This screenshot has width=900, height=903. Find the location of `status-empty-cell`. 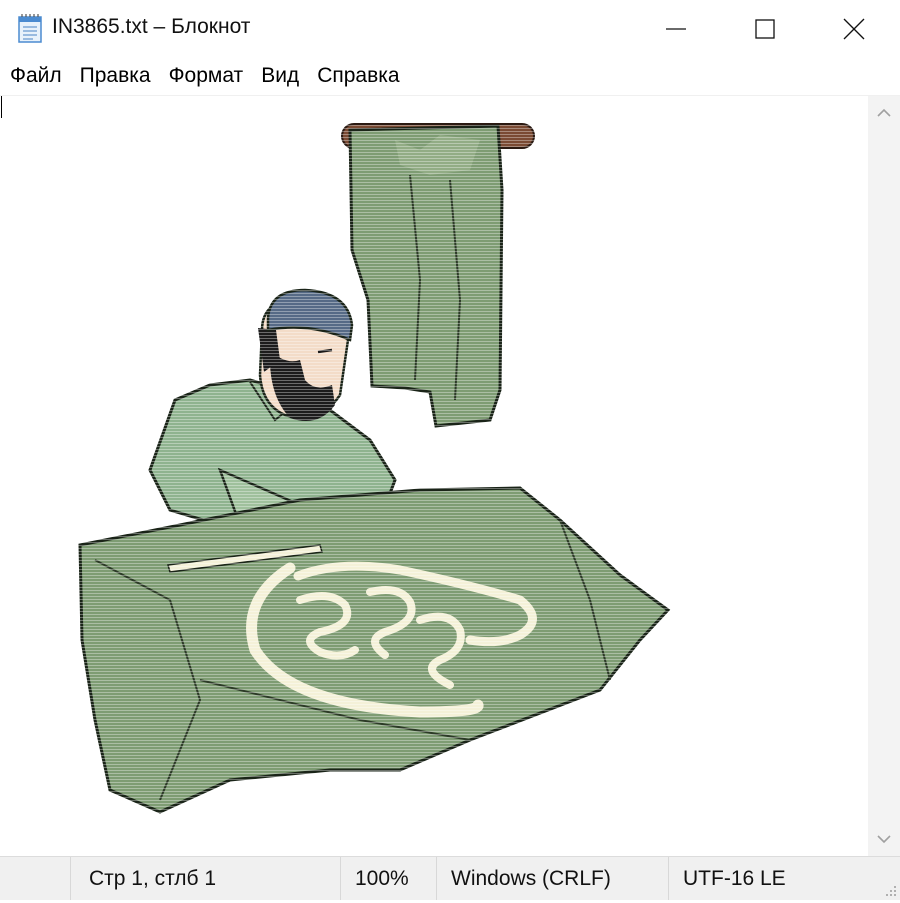

status-empty-cell is located at coordinates (35, 878).